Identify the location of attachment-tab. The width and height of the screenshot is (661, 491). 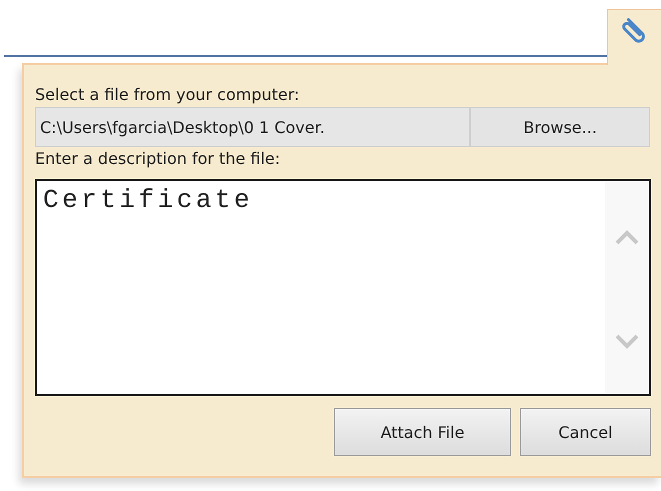
(634, 37).